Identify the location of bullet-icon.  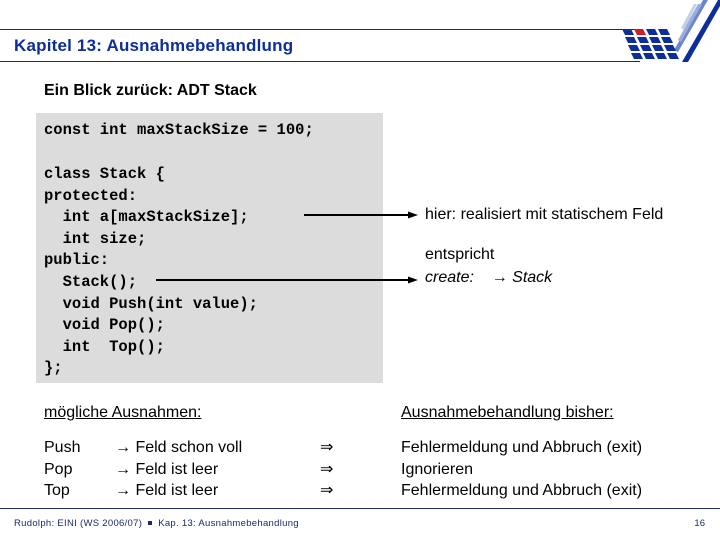
(150, 522).